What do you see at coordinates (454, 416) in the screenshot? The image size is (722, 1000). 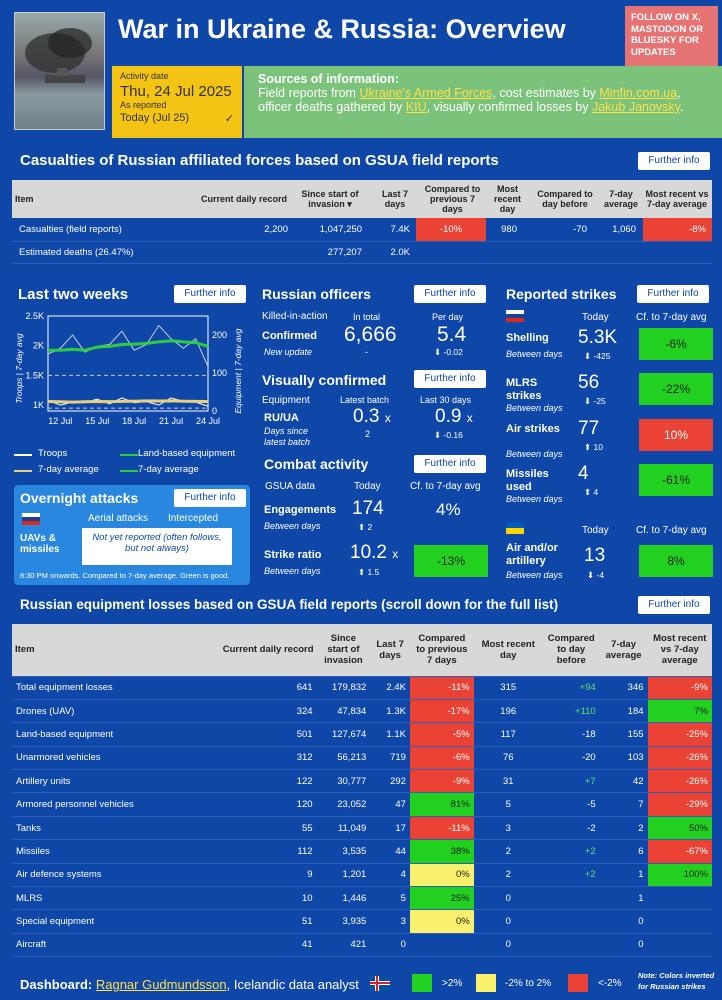 I see `last30-val: 0.9 x` at bounding box center [454, 416].